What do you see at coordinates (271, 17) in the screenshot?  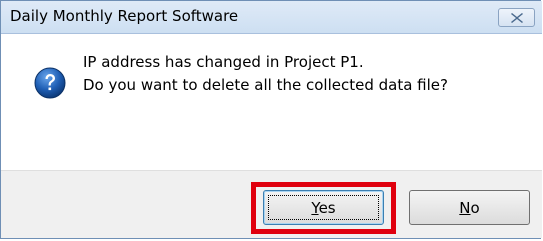 I see `title-bar: Daily Monthly Report Software` at bounding box center [271, 17].